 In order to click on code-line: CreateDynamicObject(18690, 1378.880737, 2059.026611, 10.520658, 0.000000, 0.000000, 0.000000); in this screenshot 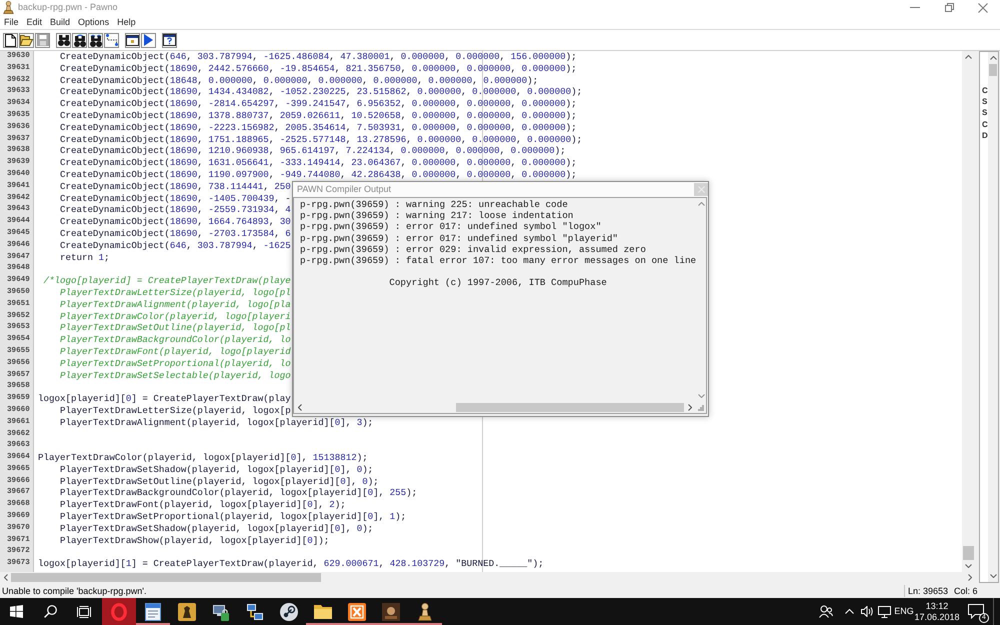, I will do `click(318, 116)`.